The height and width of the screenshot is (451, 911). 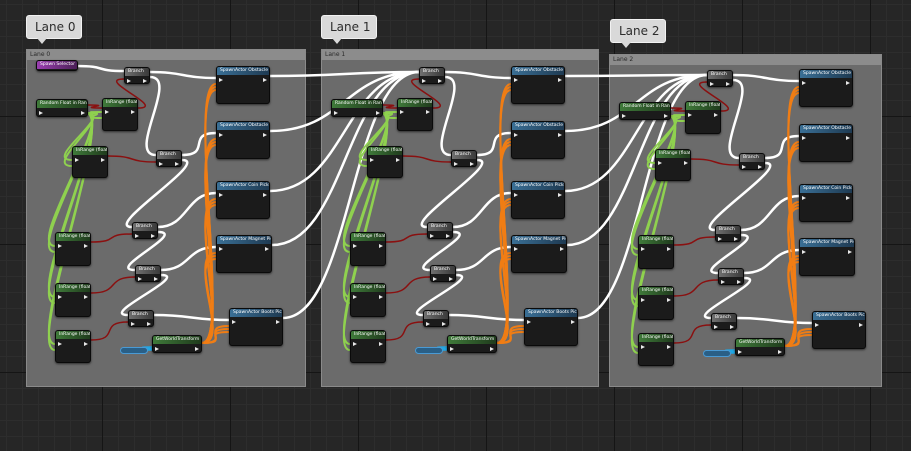 I want to click on lane-2-random-float-node: Random Float in Range, so click(x=645, y=111).